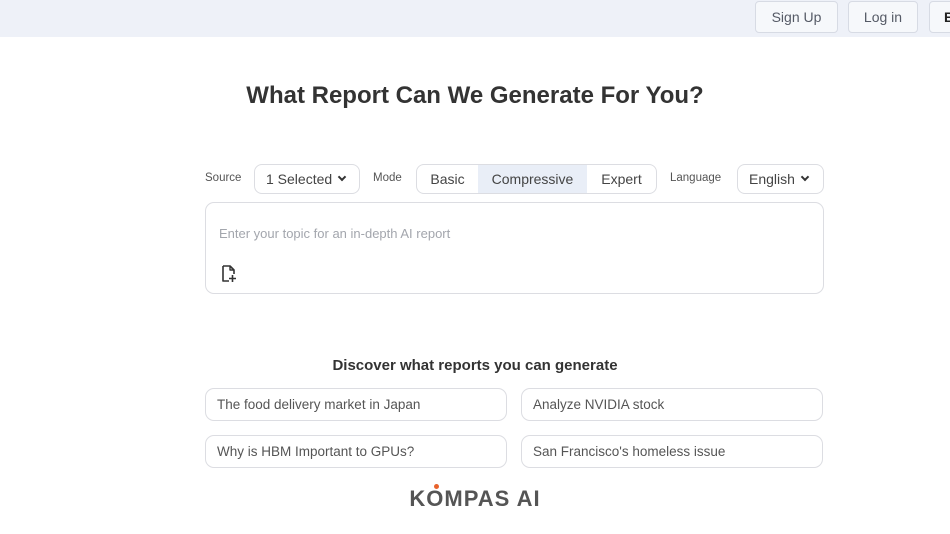 This screenshot has width=950, height=534. Describe the element at coordinates (223, 178) in the screenshot. I see `source-label: Source` at that location.